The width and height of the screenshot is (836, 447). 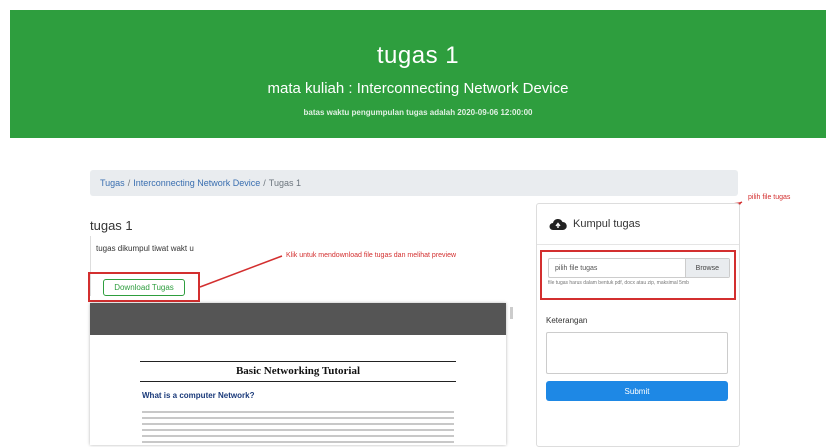 What do you see at coordinates (198, 395) in the screenshot?
I see `doc-heading: What is a computer Network?` at bounding box center [198, 395].